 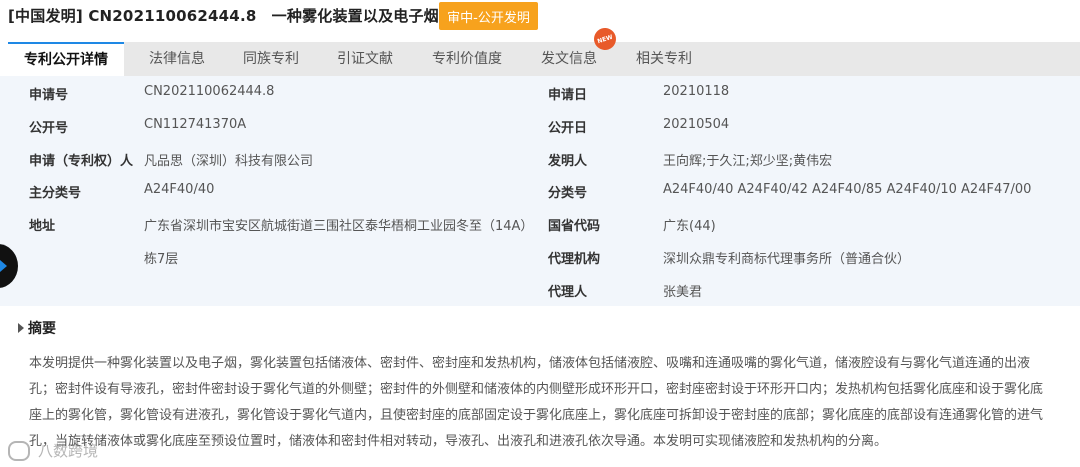 I want to click on main-class-label: 主分类号, so click(x=55, y=193).